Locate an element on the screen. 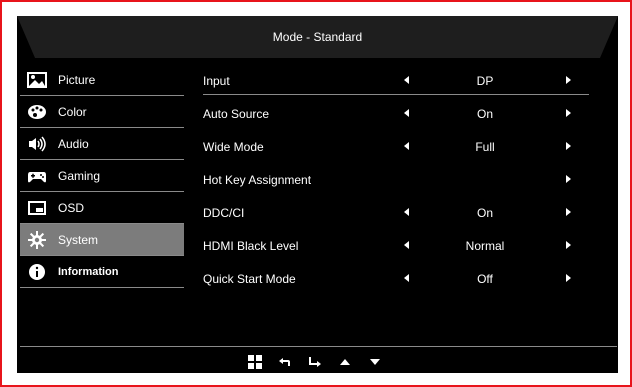 The height and width of the screenshot is (387, 632). osd-window-icon is located at coordinates (37, 208).